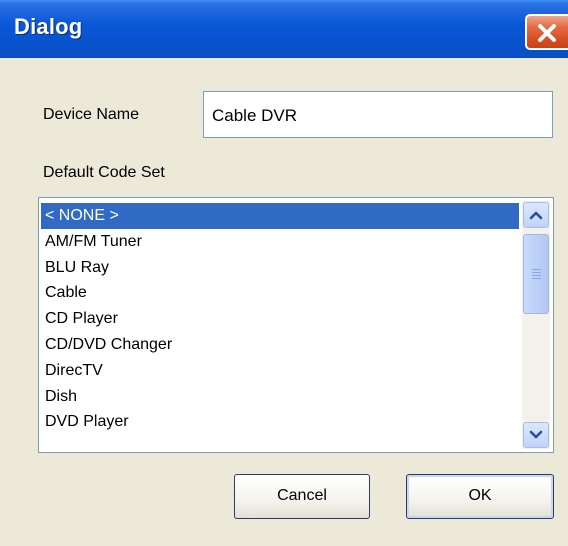  Describe the element at coordinates (546, 32) in the screenshot. I see `close-button` at that location.